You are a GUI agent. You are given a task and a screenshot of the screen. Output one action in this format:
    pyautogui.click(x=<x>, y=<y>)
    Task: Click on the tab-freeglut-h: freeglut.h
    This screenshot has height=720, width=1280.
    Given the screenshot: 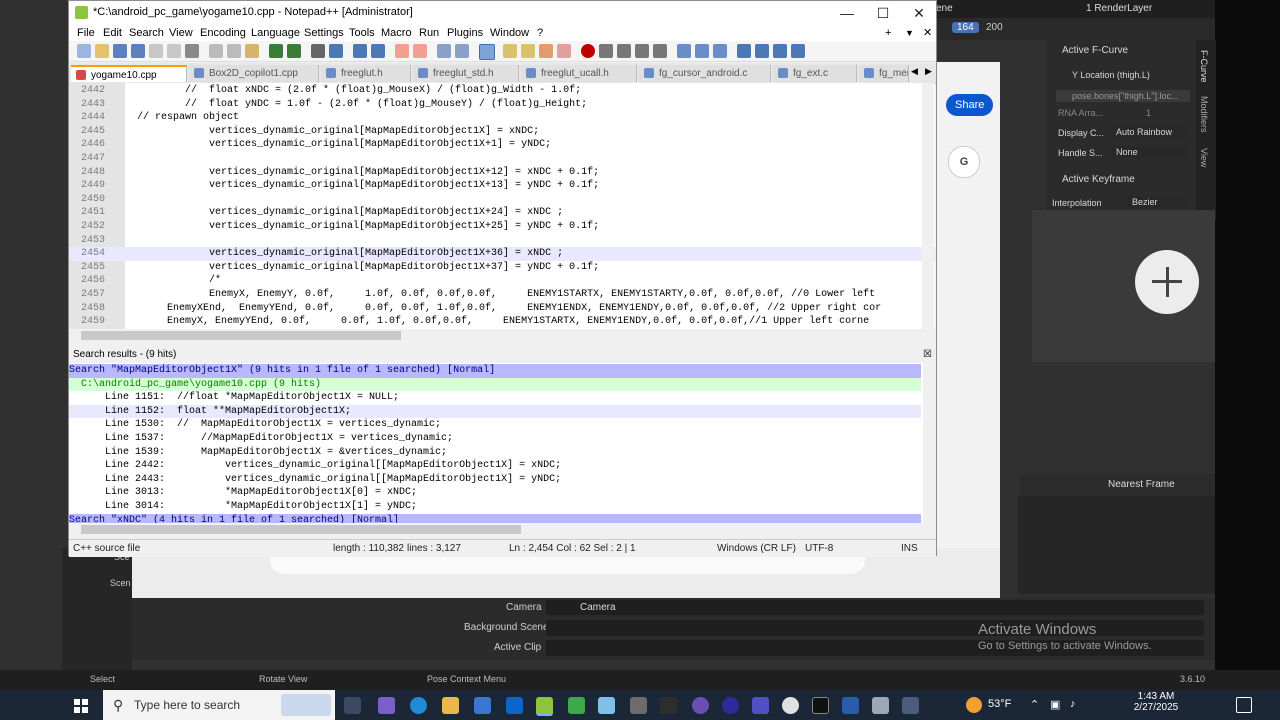 What is the action you would take?
    pyautogui.click(x=366, y=73)
    